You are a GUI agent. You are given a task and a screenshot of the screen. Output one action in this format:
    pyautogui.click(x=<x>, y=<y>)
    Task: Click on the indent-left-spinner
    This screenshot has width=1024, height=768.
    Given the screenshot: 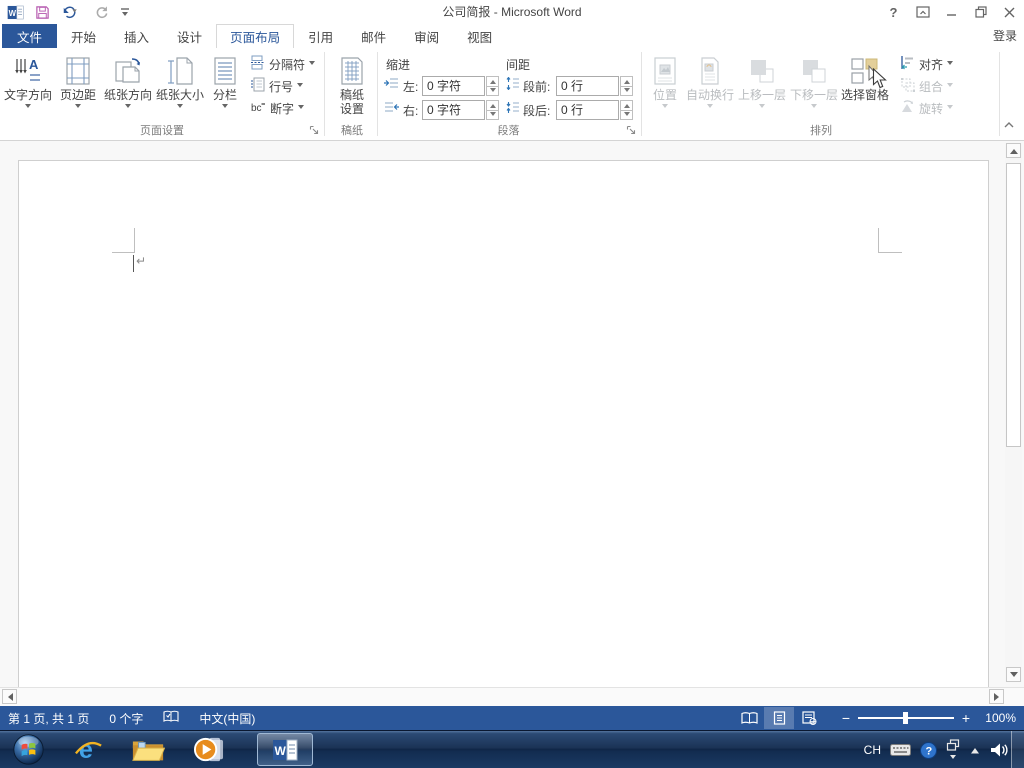 What is the action you would take?
    pyautogui.click(x=492, y=86)
    